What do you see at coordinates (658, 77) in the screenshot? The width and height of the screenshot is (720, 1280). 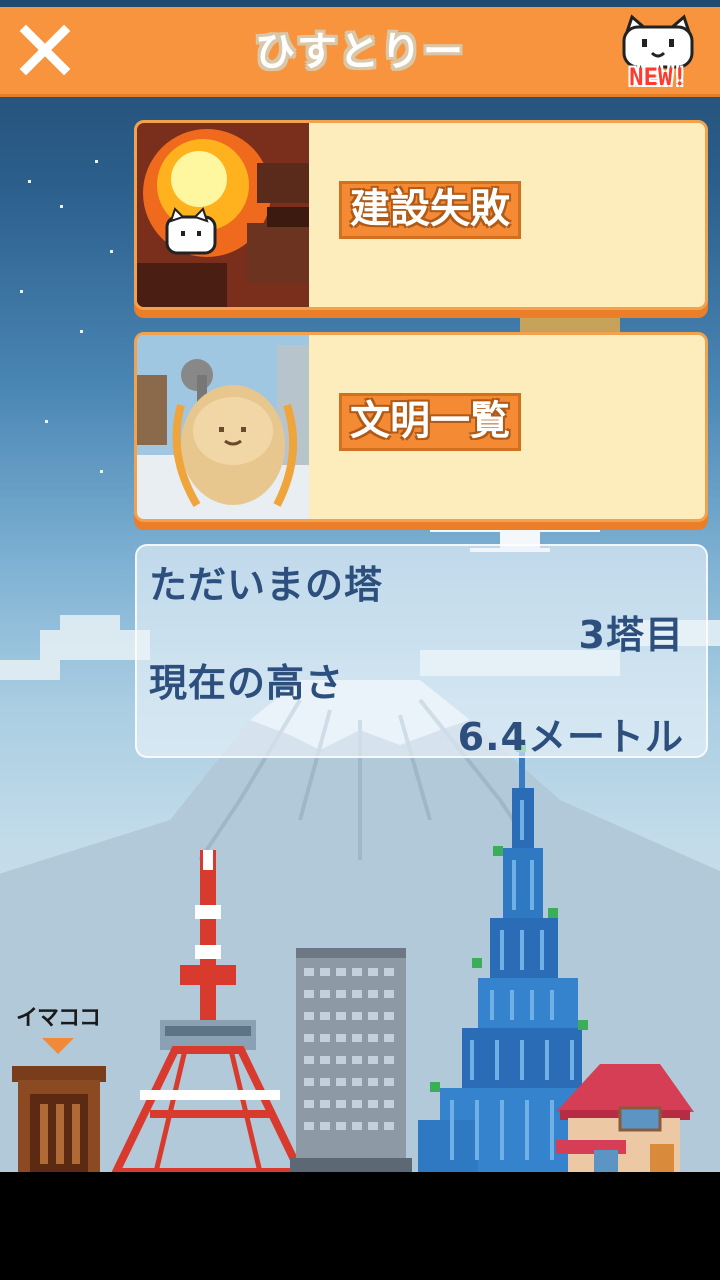 I see `new-badge: NEW!` at bounding box center [658, 77].